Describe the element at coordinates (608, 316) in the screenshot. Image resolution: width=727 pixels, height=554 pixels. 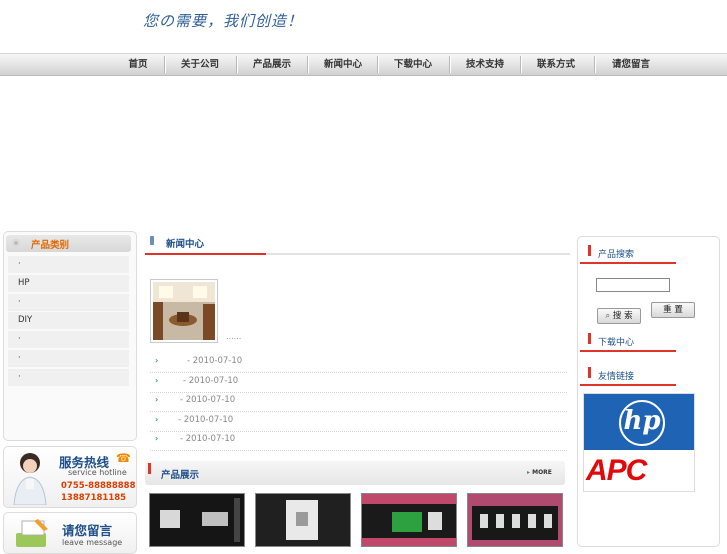
I see `magnifier-icon: ⌕` at that location.